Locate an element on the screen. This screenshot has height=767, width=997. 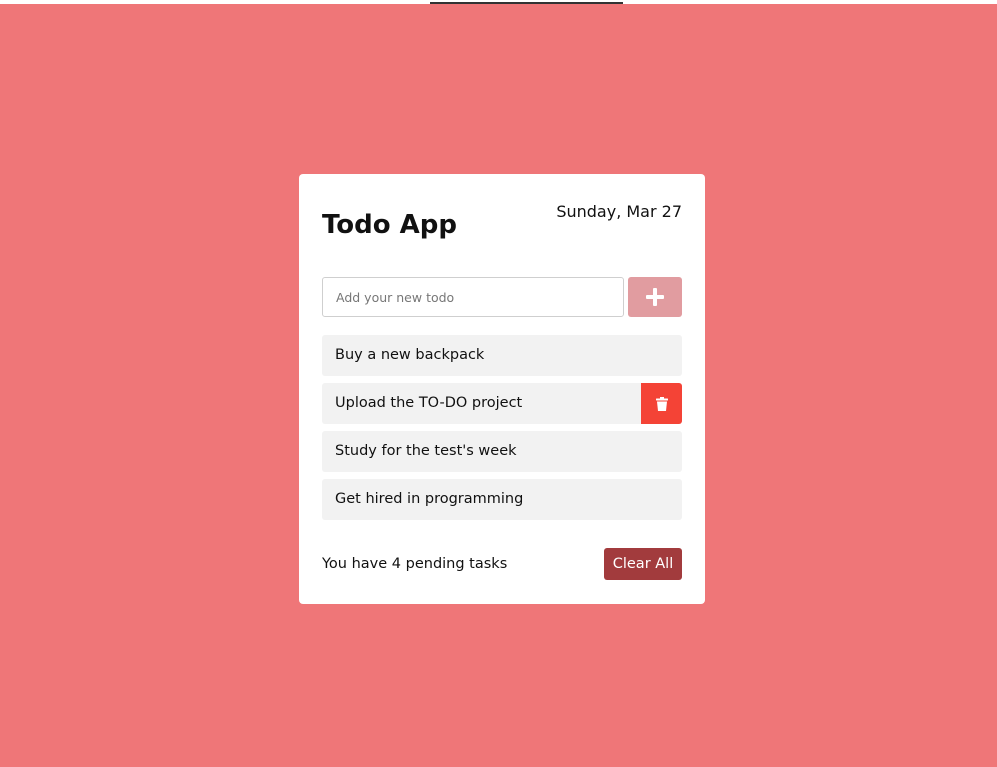
trash-icon is located at coordinates (661, 403).